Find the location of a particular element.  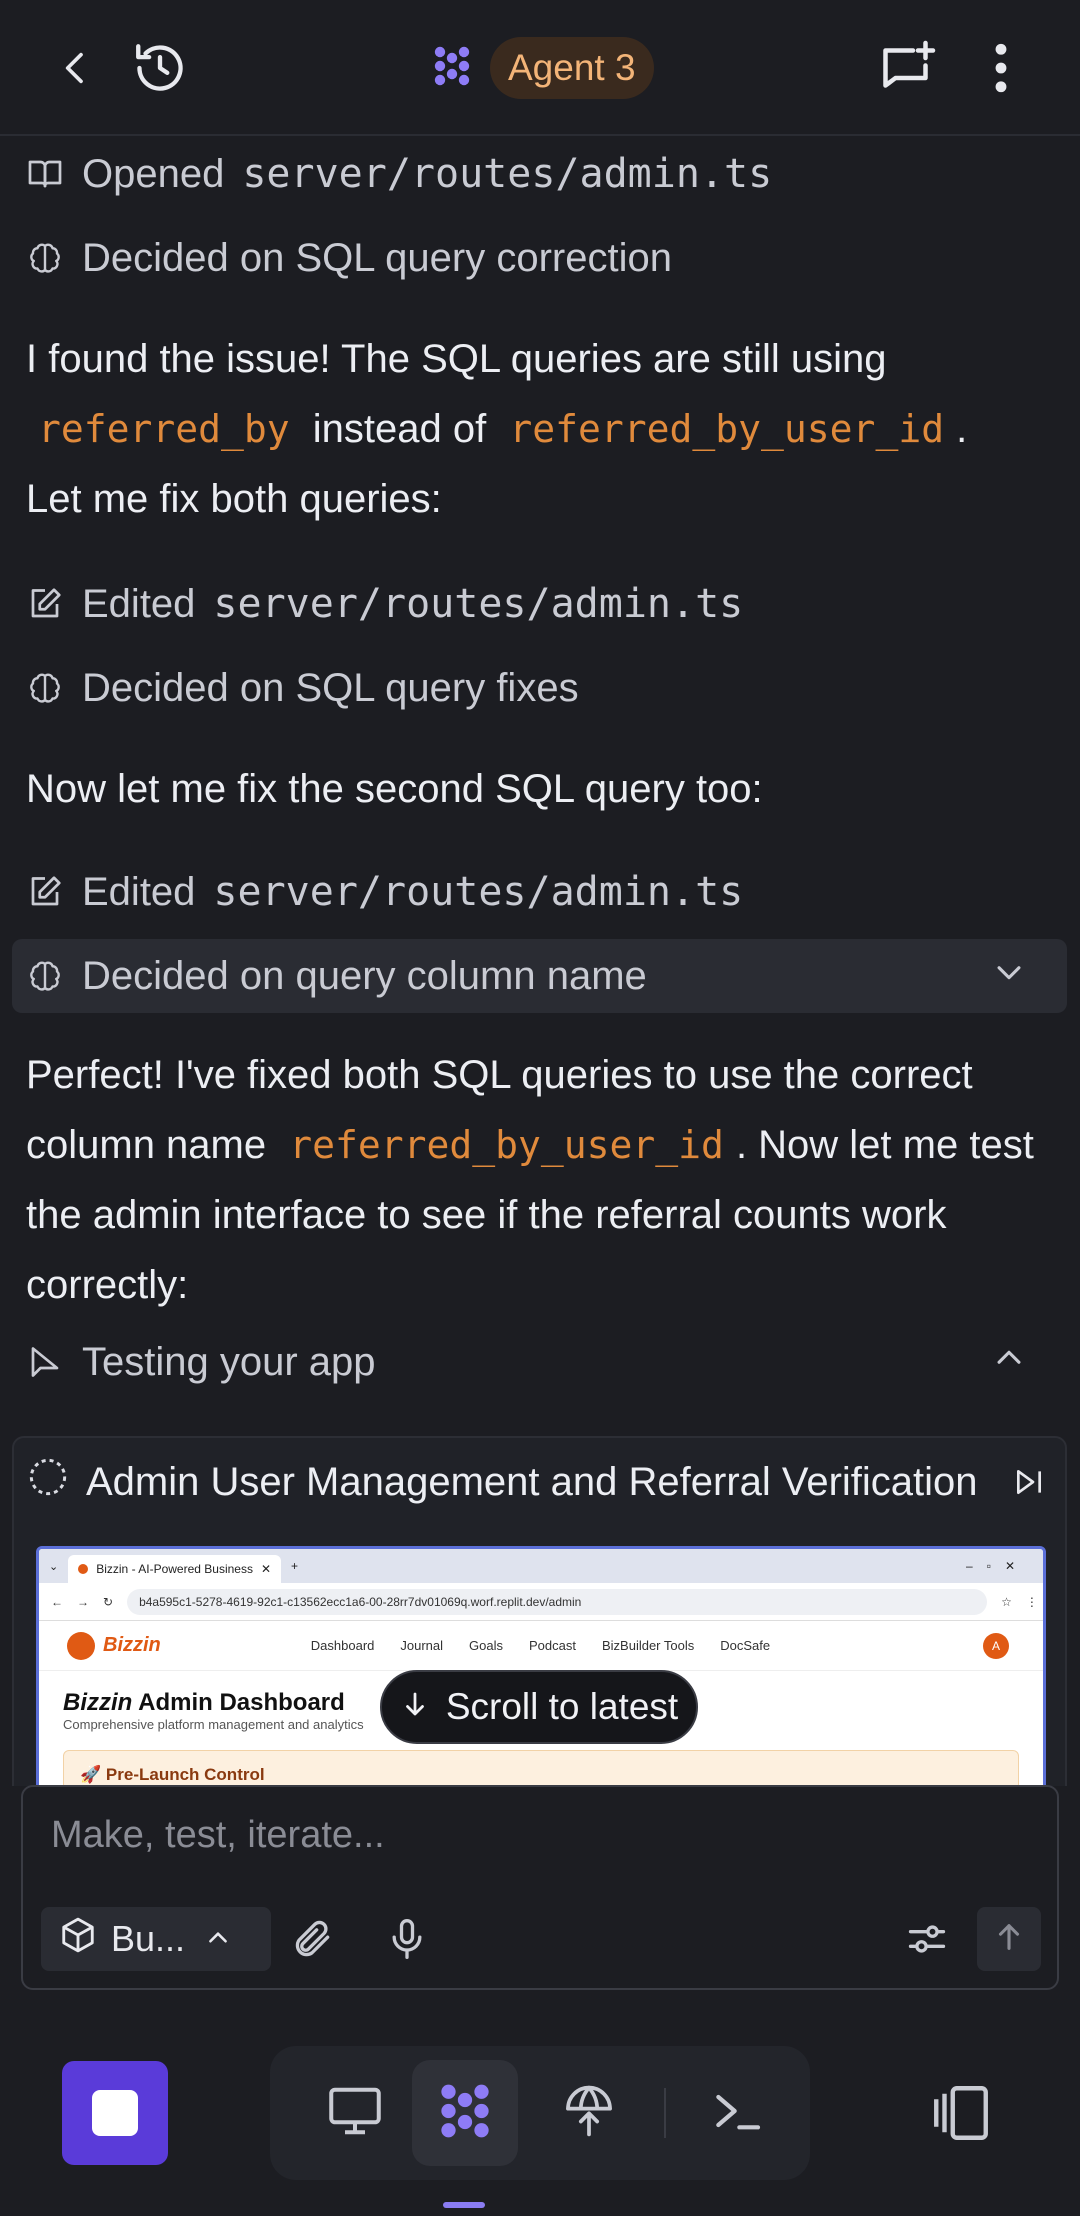

star-icon: ☆ is located at coordinates (1006, 1601).